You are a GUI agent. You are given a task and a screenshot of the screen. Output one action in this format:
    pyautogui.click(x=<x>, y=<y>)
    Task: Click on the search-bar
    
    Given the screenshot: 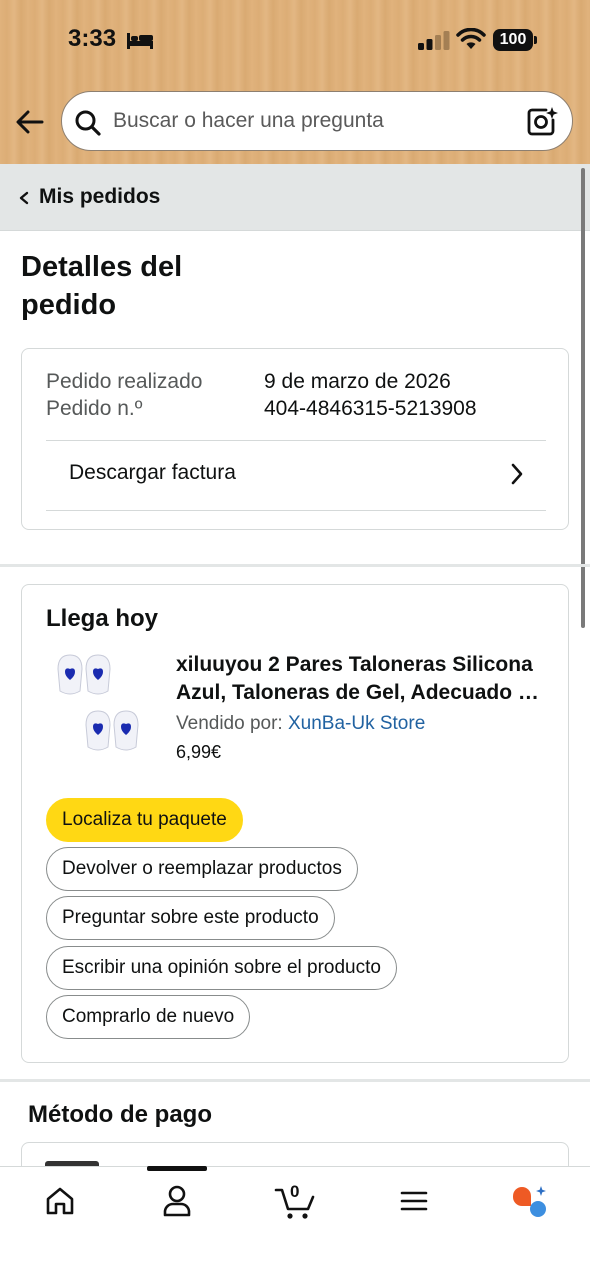 What is the action you would take?
    pyautogui.click(x=317, y=121)
    